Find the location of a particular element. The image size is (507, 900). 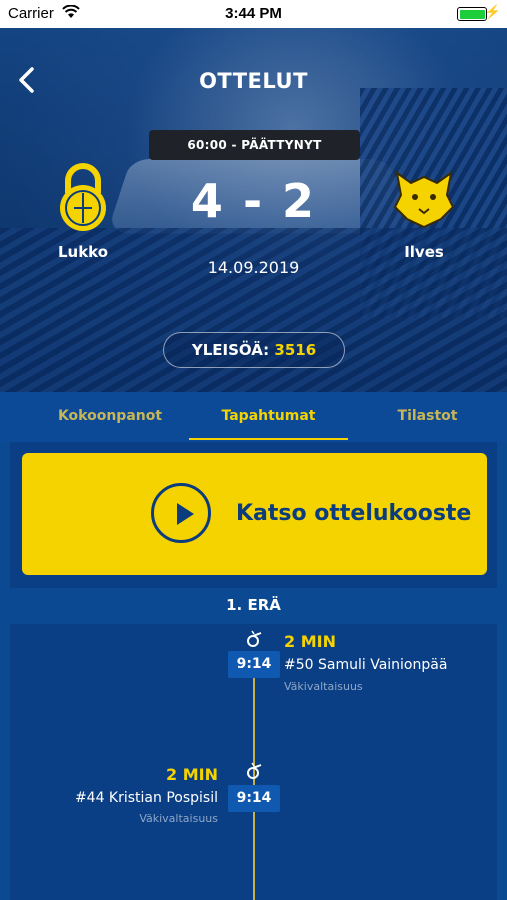

status-time: 3:44 PM is located at coordinates (253, 13).